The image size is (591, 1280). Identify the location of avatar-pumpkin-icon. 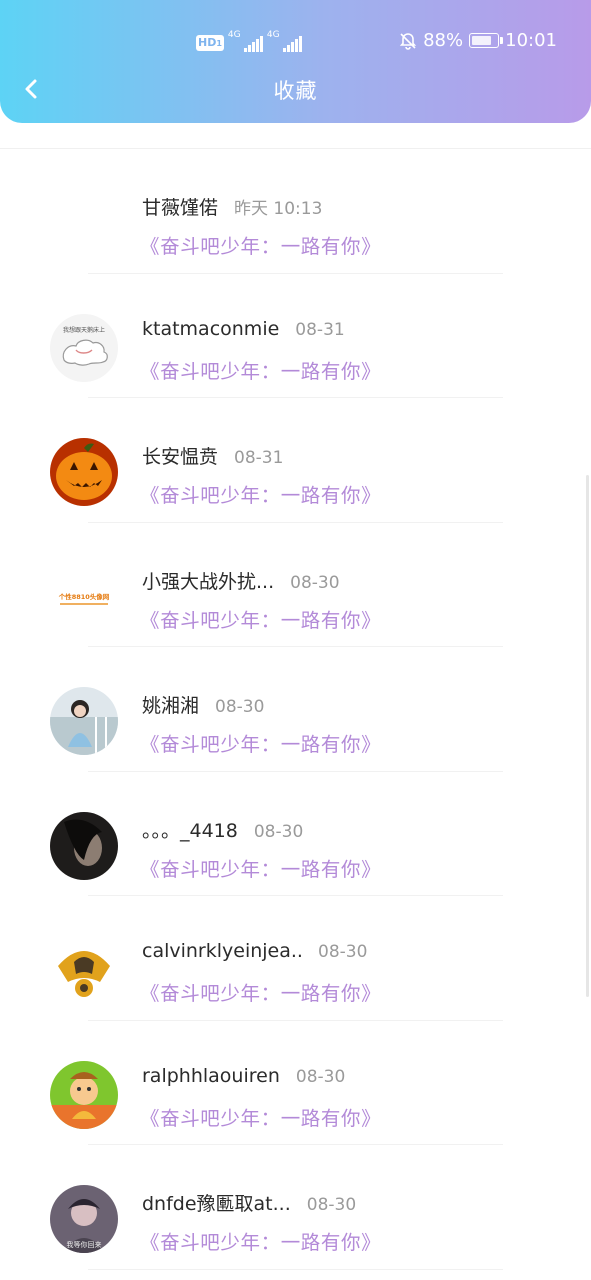
(84, 472).